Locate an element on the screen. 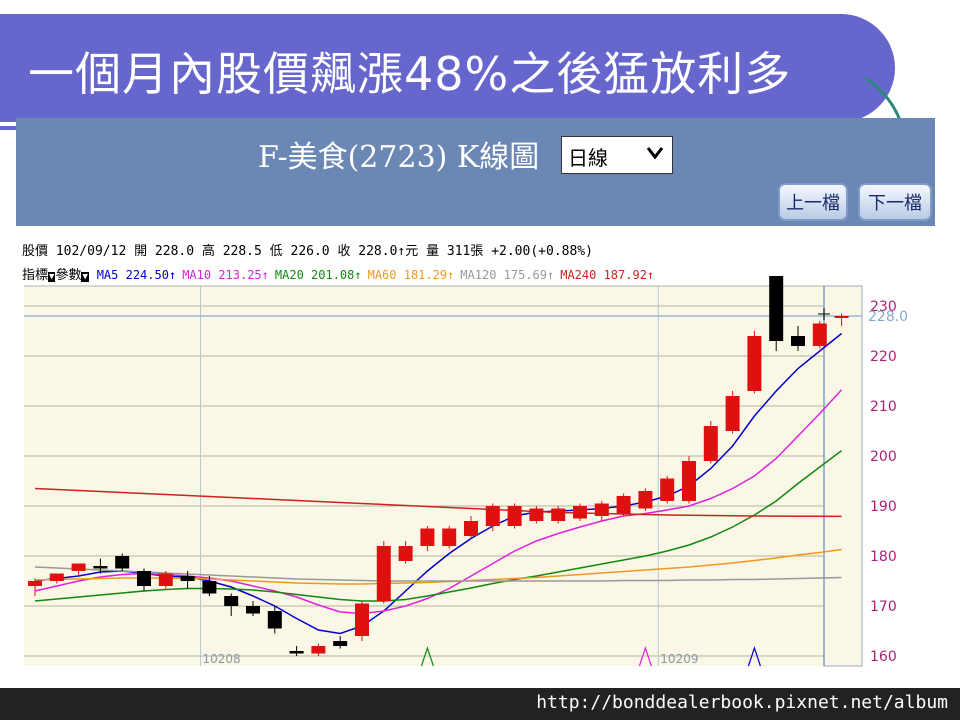  month-label: 10208 is located at coordinates (222, 659).